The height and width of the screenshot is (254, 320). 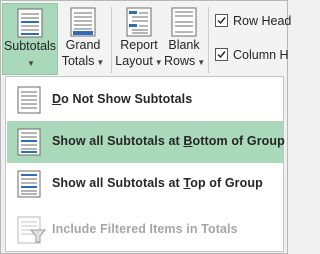 What do you see at coordinates (262, 21) in the screenshot?
I see `row-headers-label: Row Head` at bounding box center [262, 21].